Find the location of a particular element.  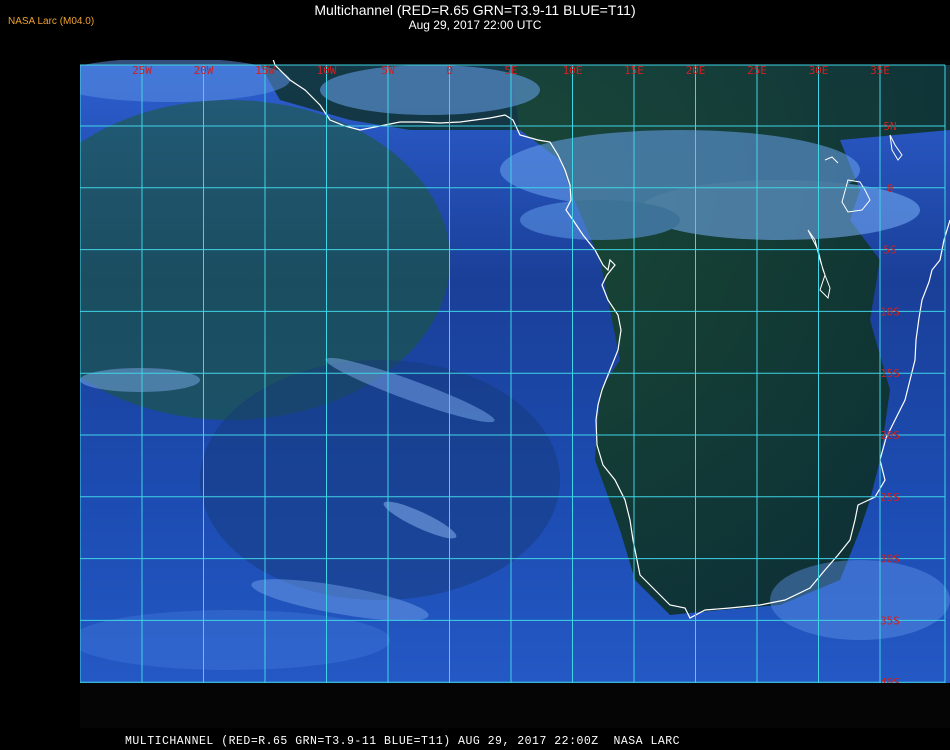

latitude-label: 5N is located at coordinates (889, 126).